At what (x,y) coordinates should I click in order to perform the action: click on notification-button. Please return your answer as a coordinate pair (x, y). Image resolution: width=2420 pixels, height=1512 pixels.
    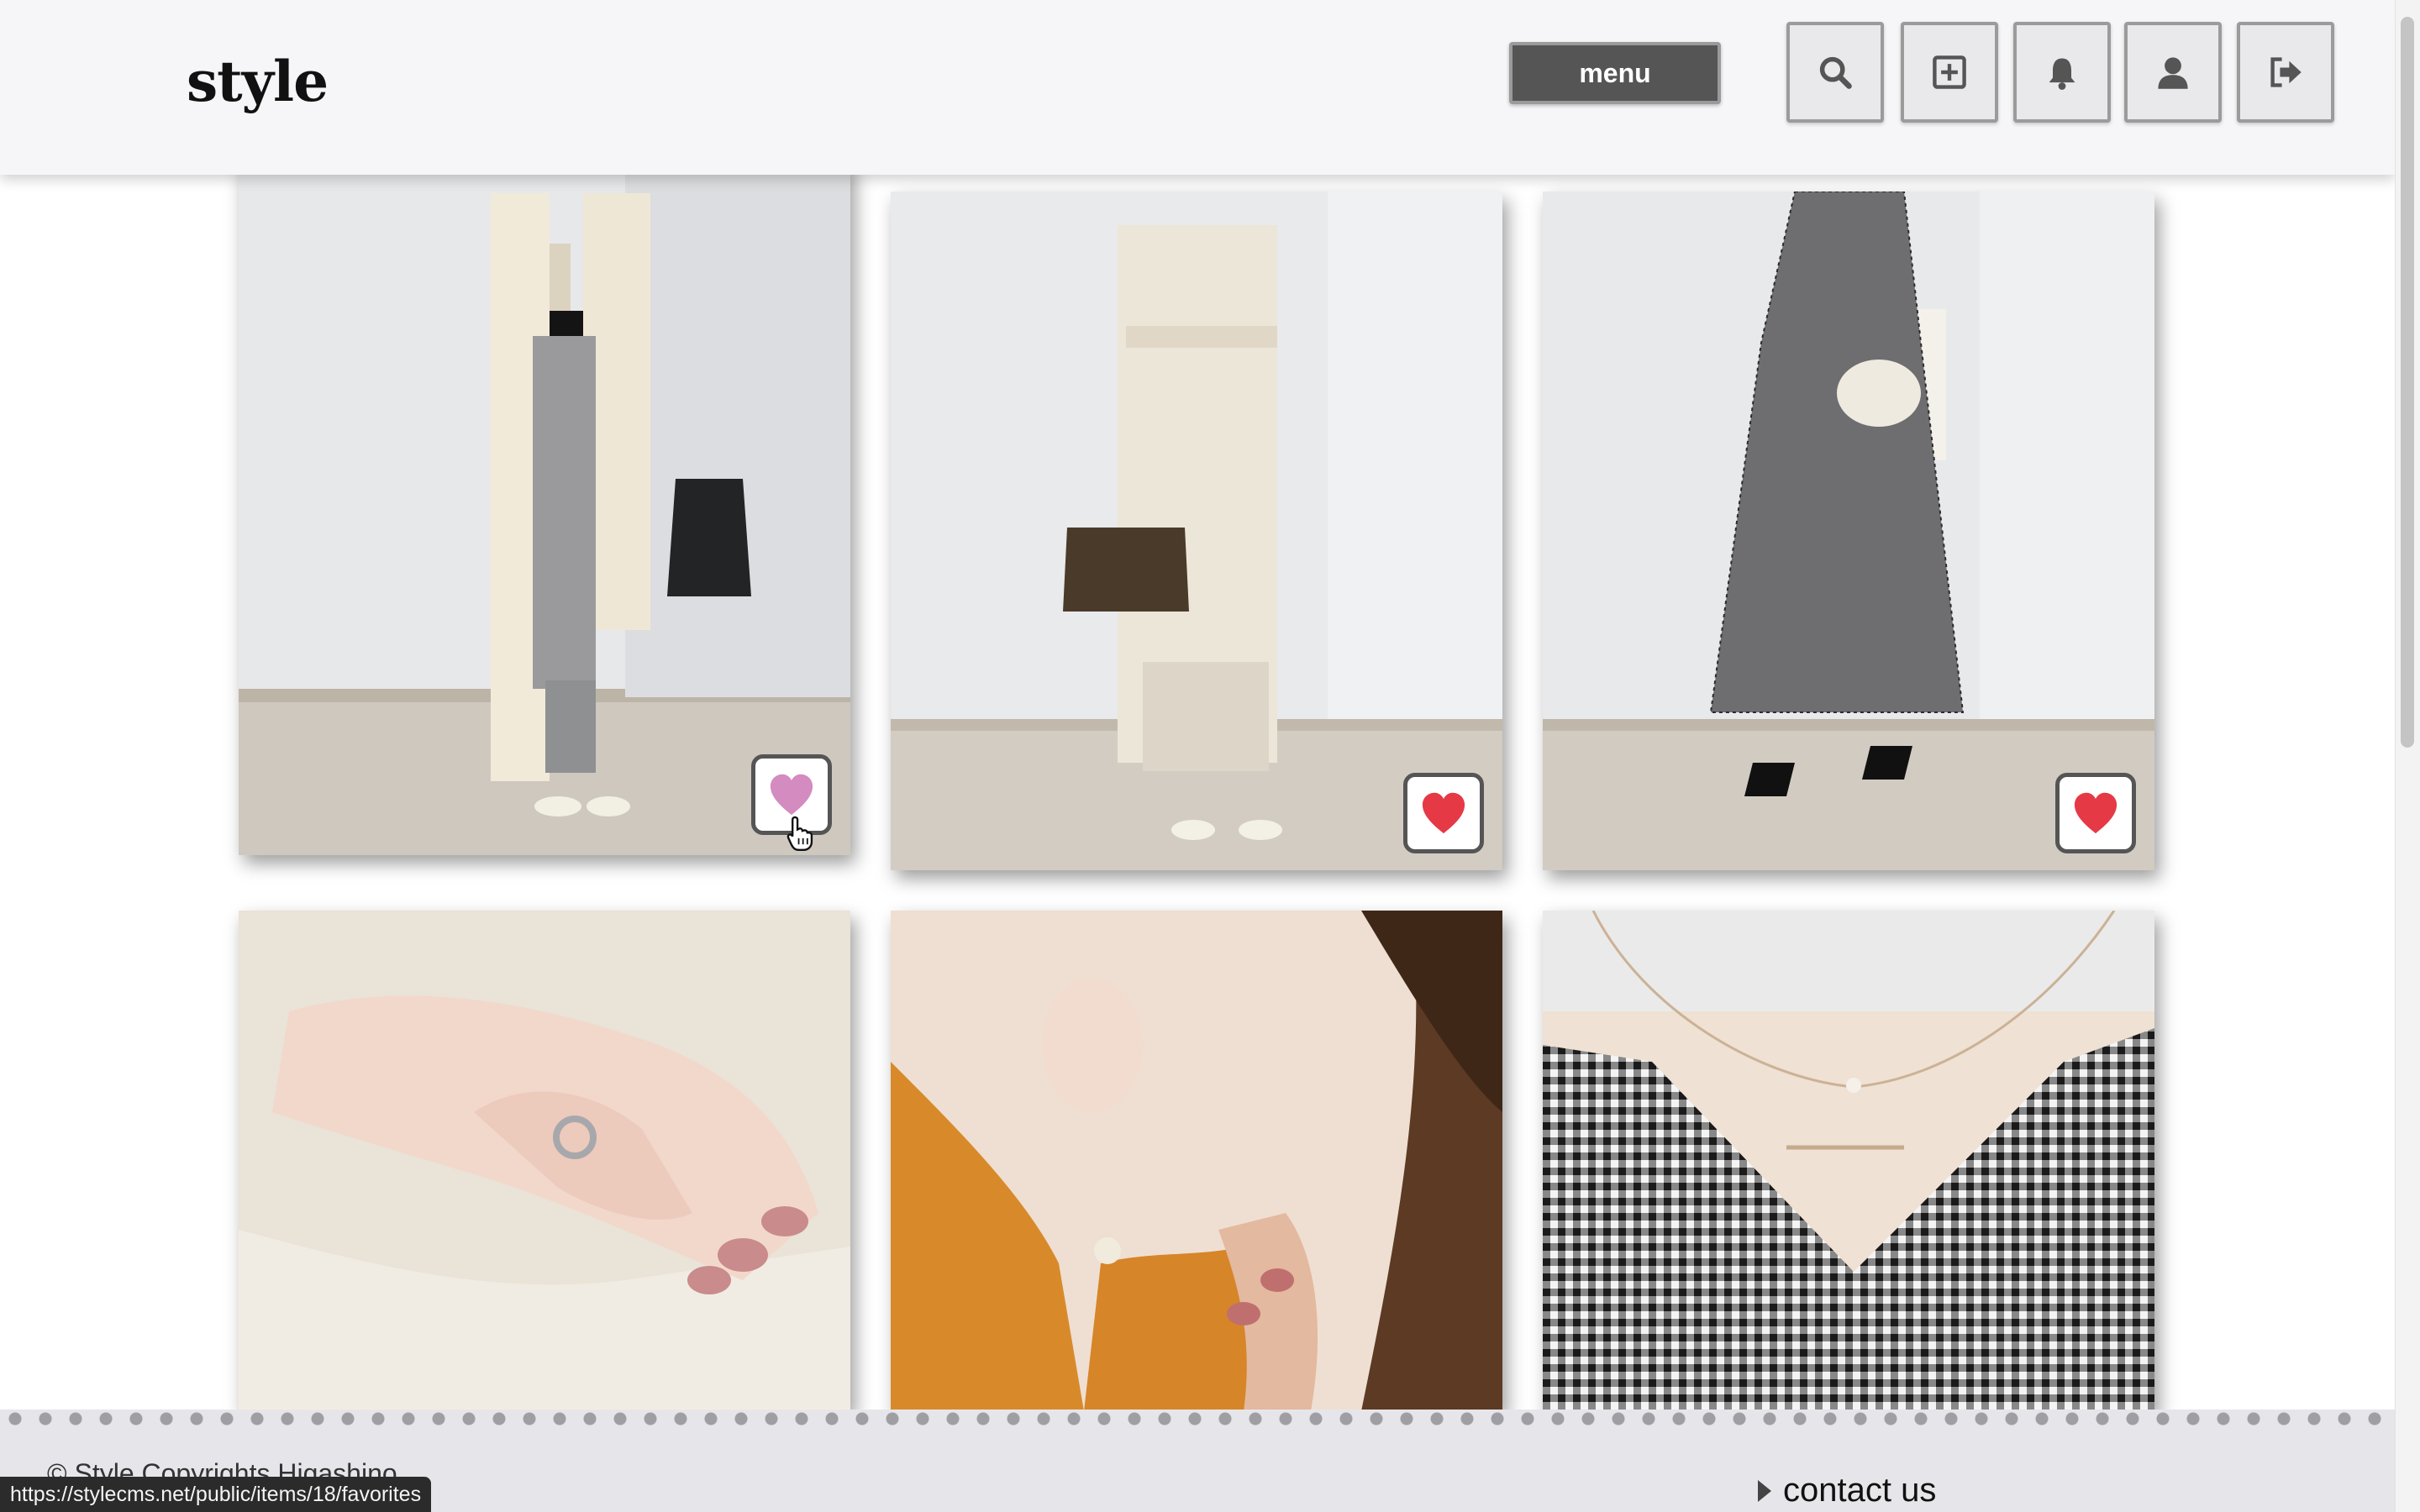
    Looking at the image, I should click on (2062, 72).